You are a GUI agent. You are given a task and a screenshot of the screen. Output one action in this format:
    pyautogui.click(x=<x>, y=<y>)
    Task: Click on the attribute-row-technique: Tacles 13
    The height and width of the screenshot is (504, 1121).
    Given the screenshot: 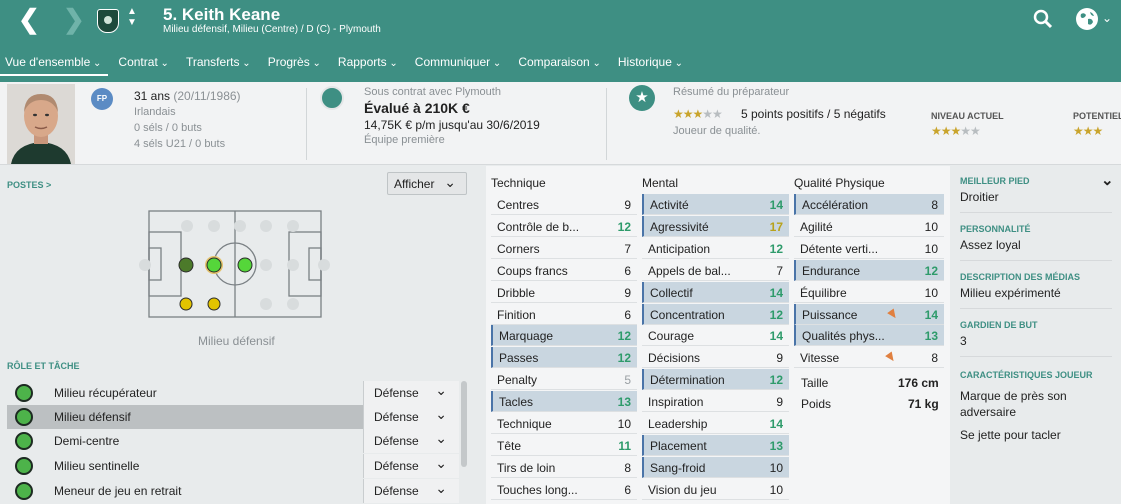 What is the action you would take?
    pyautogui.click(x=564, y=402)
    